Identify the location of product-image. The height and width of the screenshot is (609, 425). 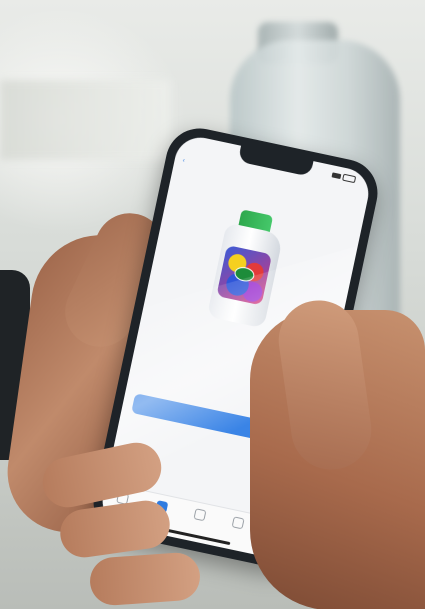
(247, 268).